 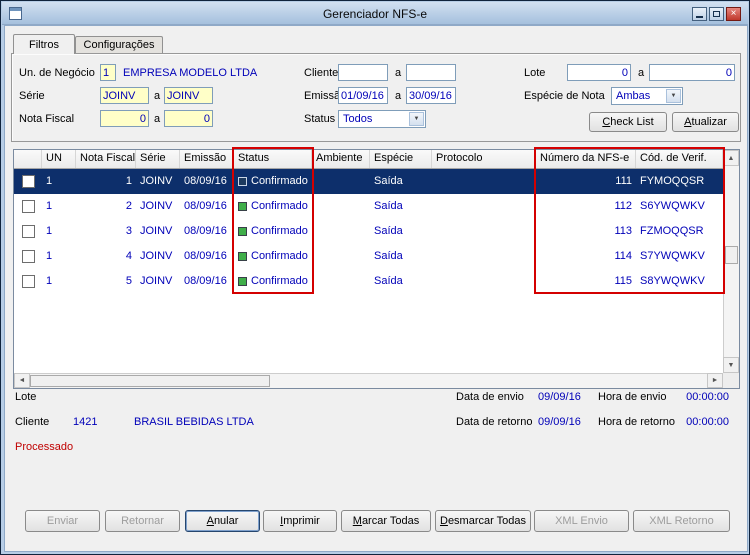 What do you see at coordinates (564, 96) in the screenshot?
I see `label-especie-nota: Espécie de Nota` at bounding box center [564, 96].